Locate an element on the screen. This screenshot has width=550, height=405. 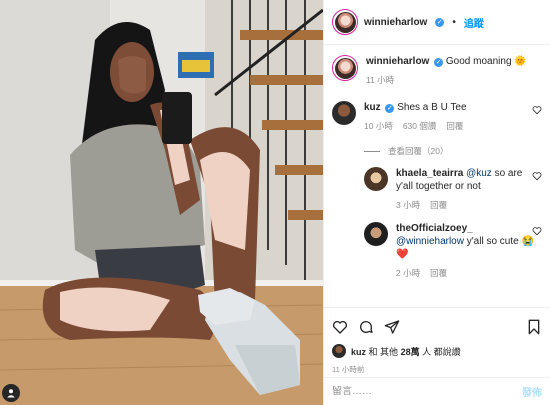
share-paper-plane-icon is located at coordinates (392, 327).